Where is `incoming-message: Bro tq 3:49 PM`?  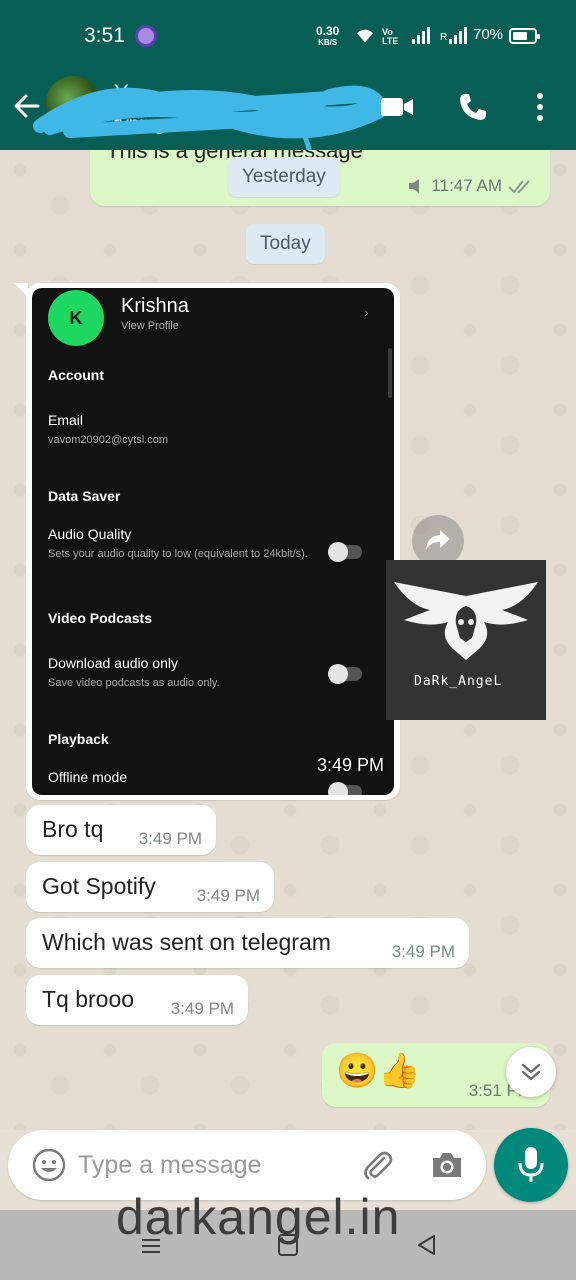 incoming-message: Bro tq 3:49 PM is located at coordinates (121, 830).